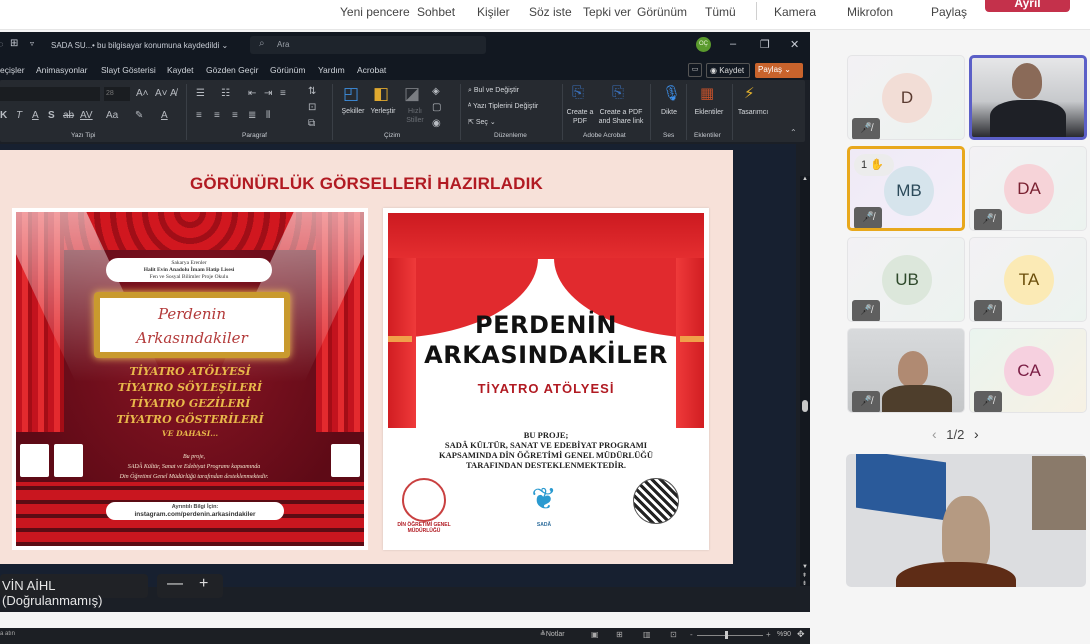  Describe the element at coordinates (1028, 370) in the screenshot. I see `participant-tile: CA 🎤̸` at that location.